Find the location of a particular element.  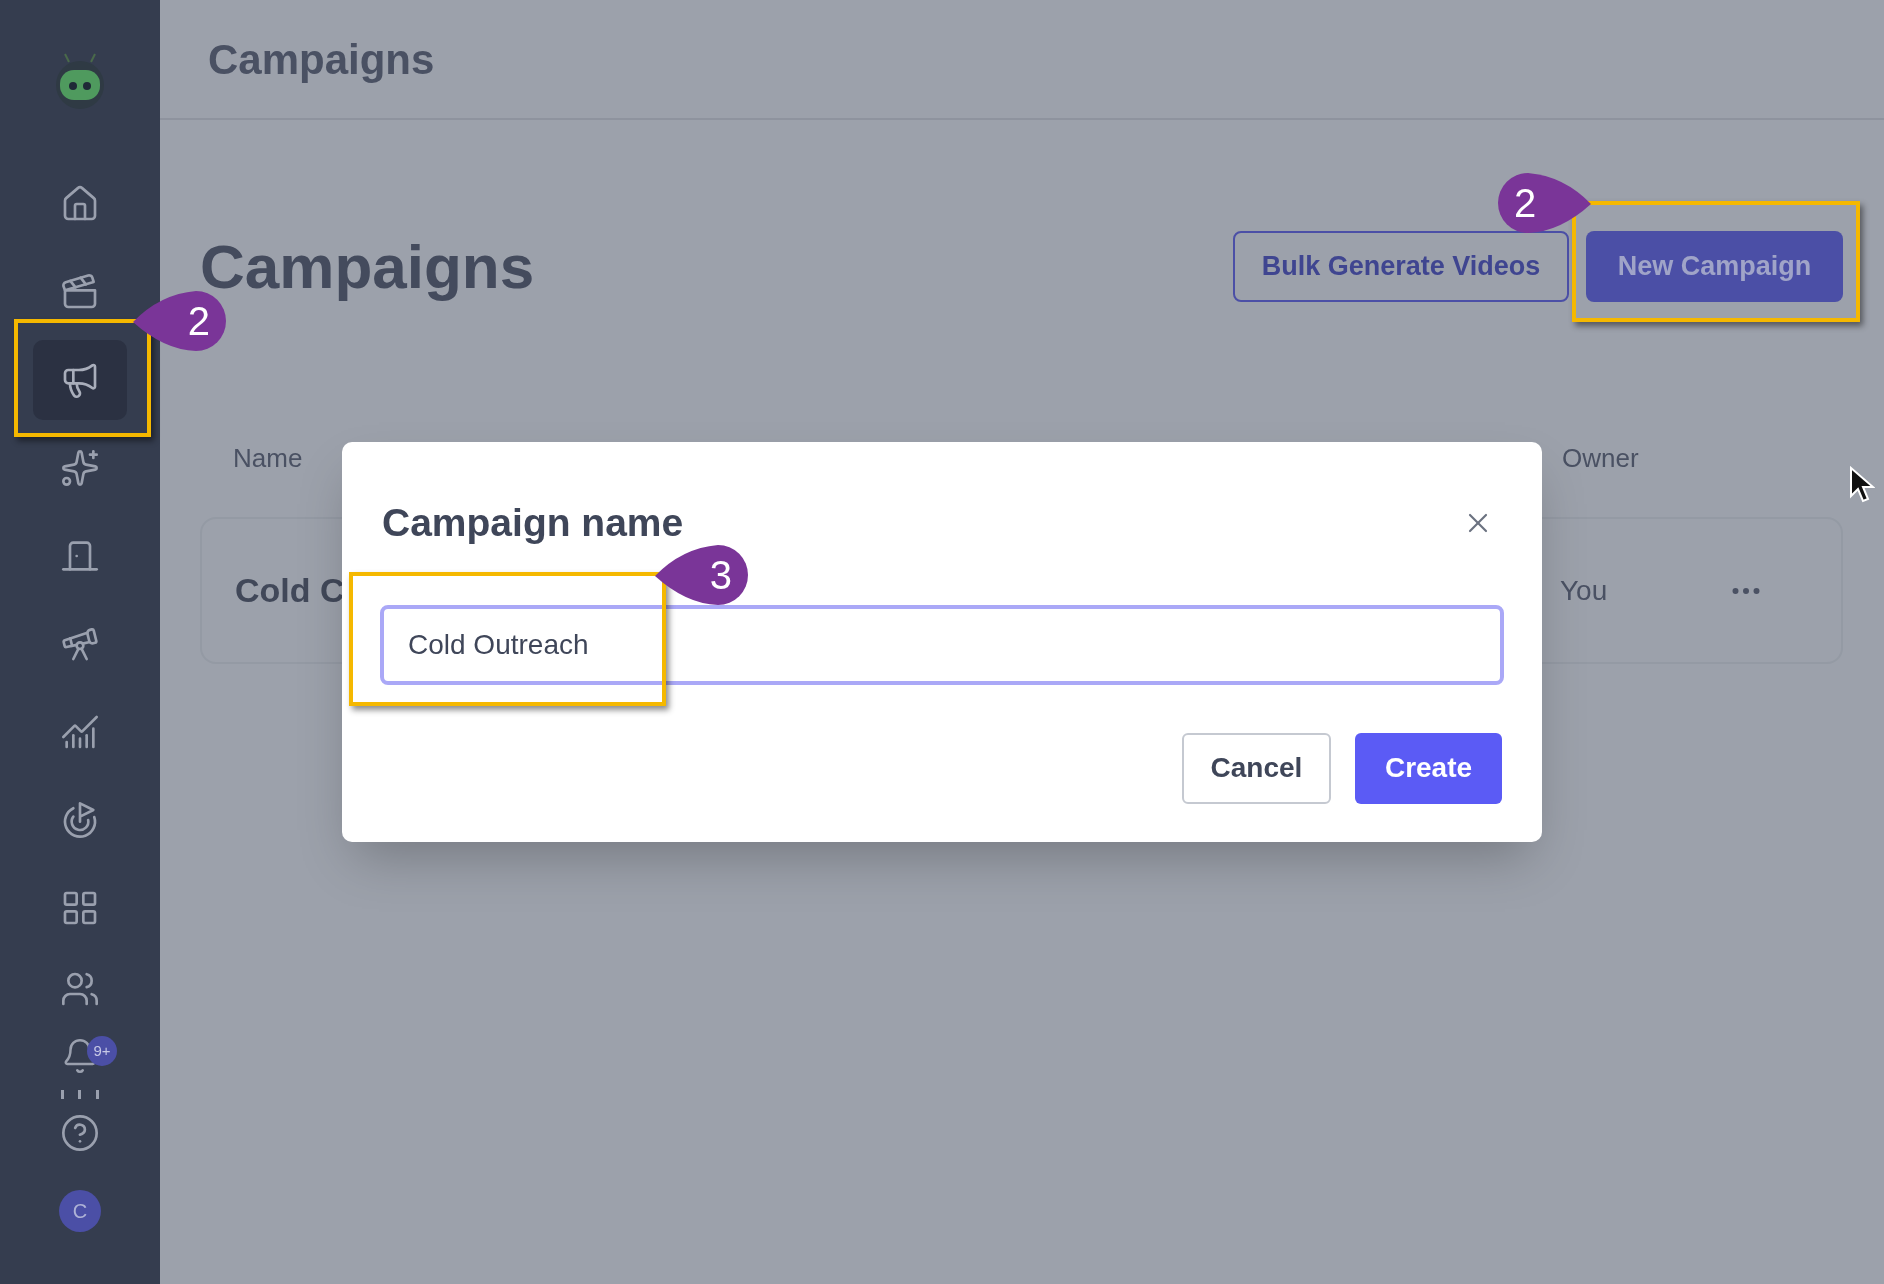

owner-cell-text: You is located at coordinates (1584, 590).